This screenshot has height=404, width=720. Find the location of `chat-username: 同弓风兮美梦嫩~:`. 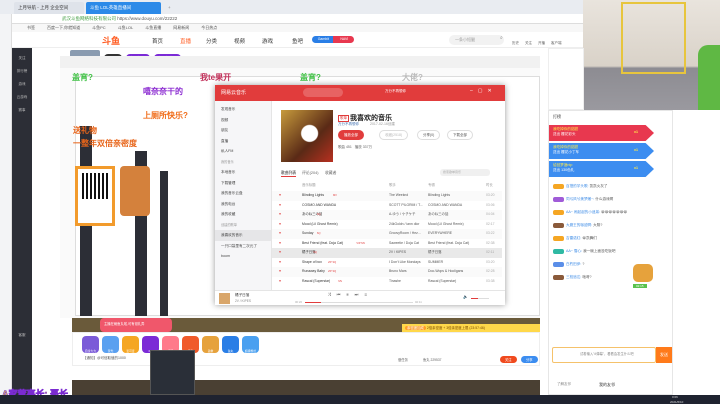

chat-username: 同弓风兮美梦嫩~: is located at coordinates (580, 199).